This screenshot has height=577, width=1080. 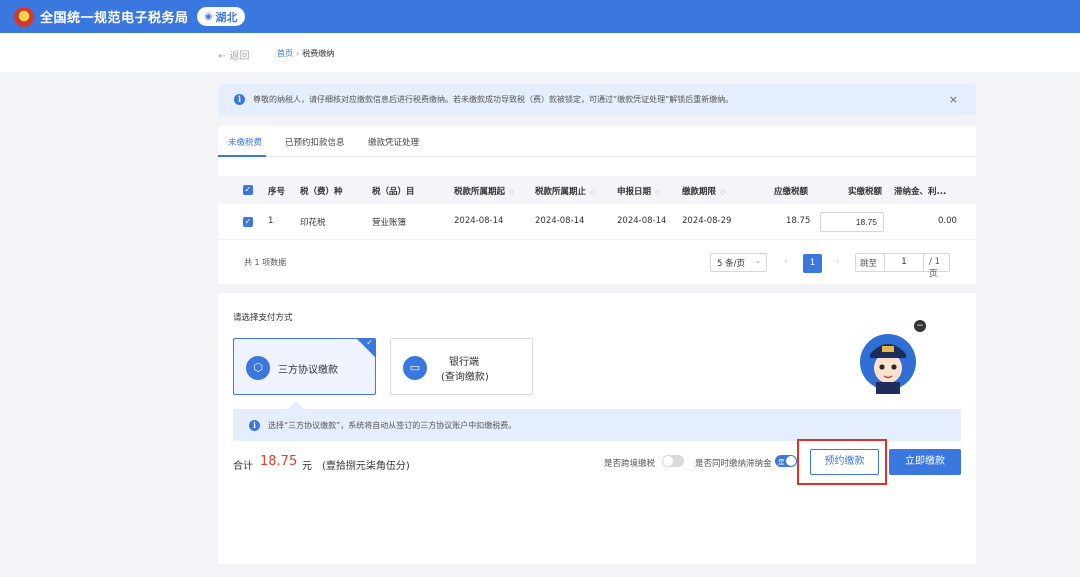 I want to click on breadcrumb: 首页 › 税费缴纳, so click(x=305, y=53).